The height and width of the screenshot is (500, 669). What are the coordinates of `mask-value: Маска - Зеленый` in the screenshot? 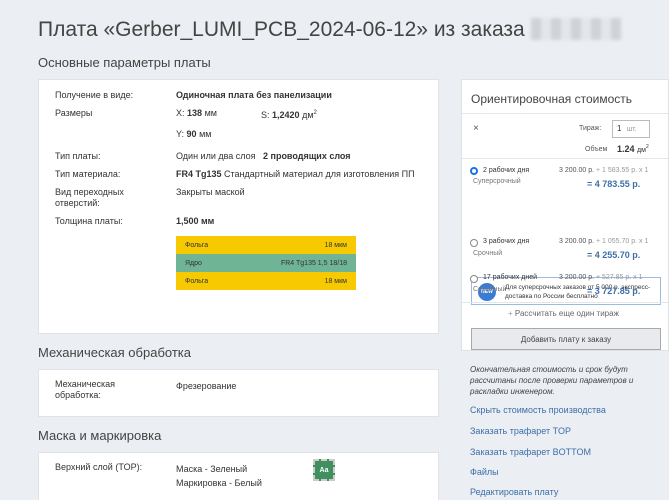 It's located at (212, 469).